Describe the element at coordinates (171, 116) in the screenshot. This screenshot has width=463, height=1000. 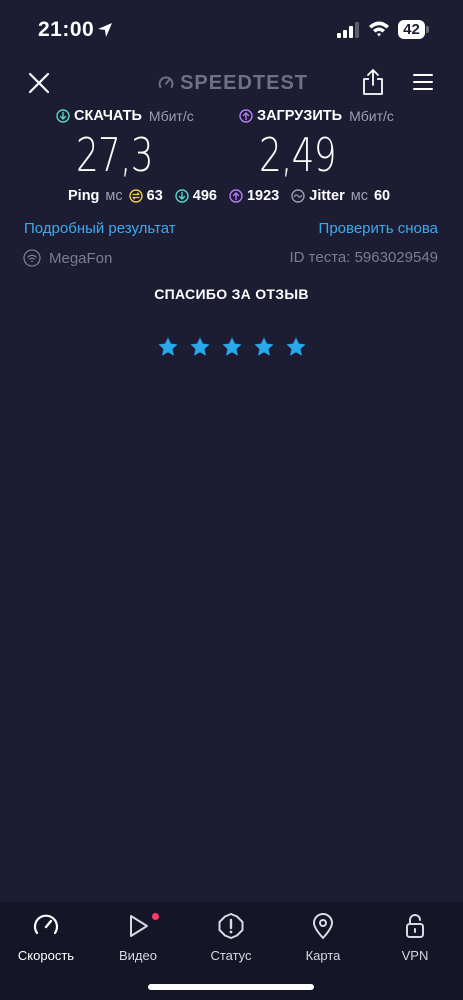
I see `download-unit: Мбит/с` at that location.